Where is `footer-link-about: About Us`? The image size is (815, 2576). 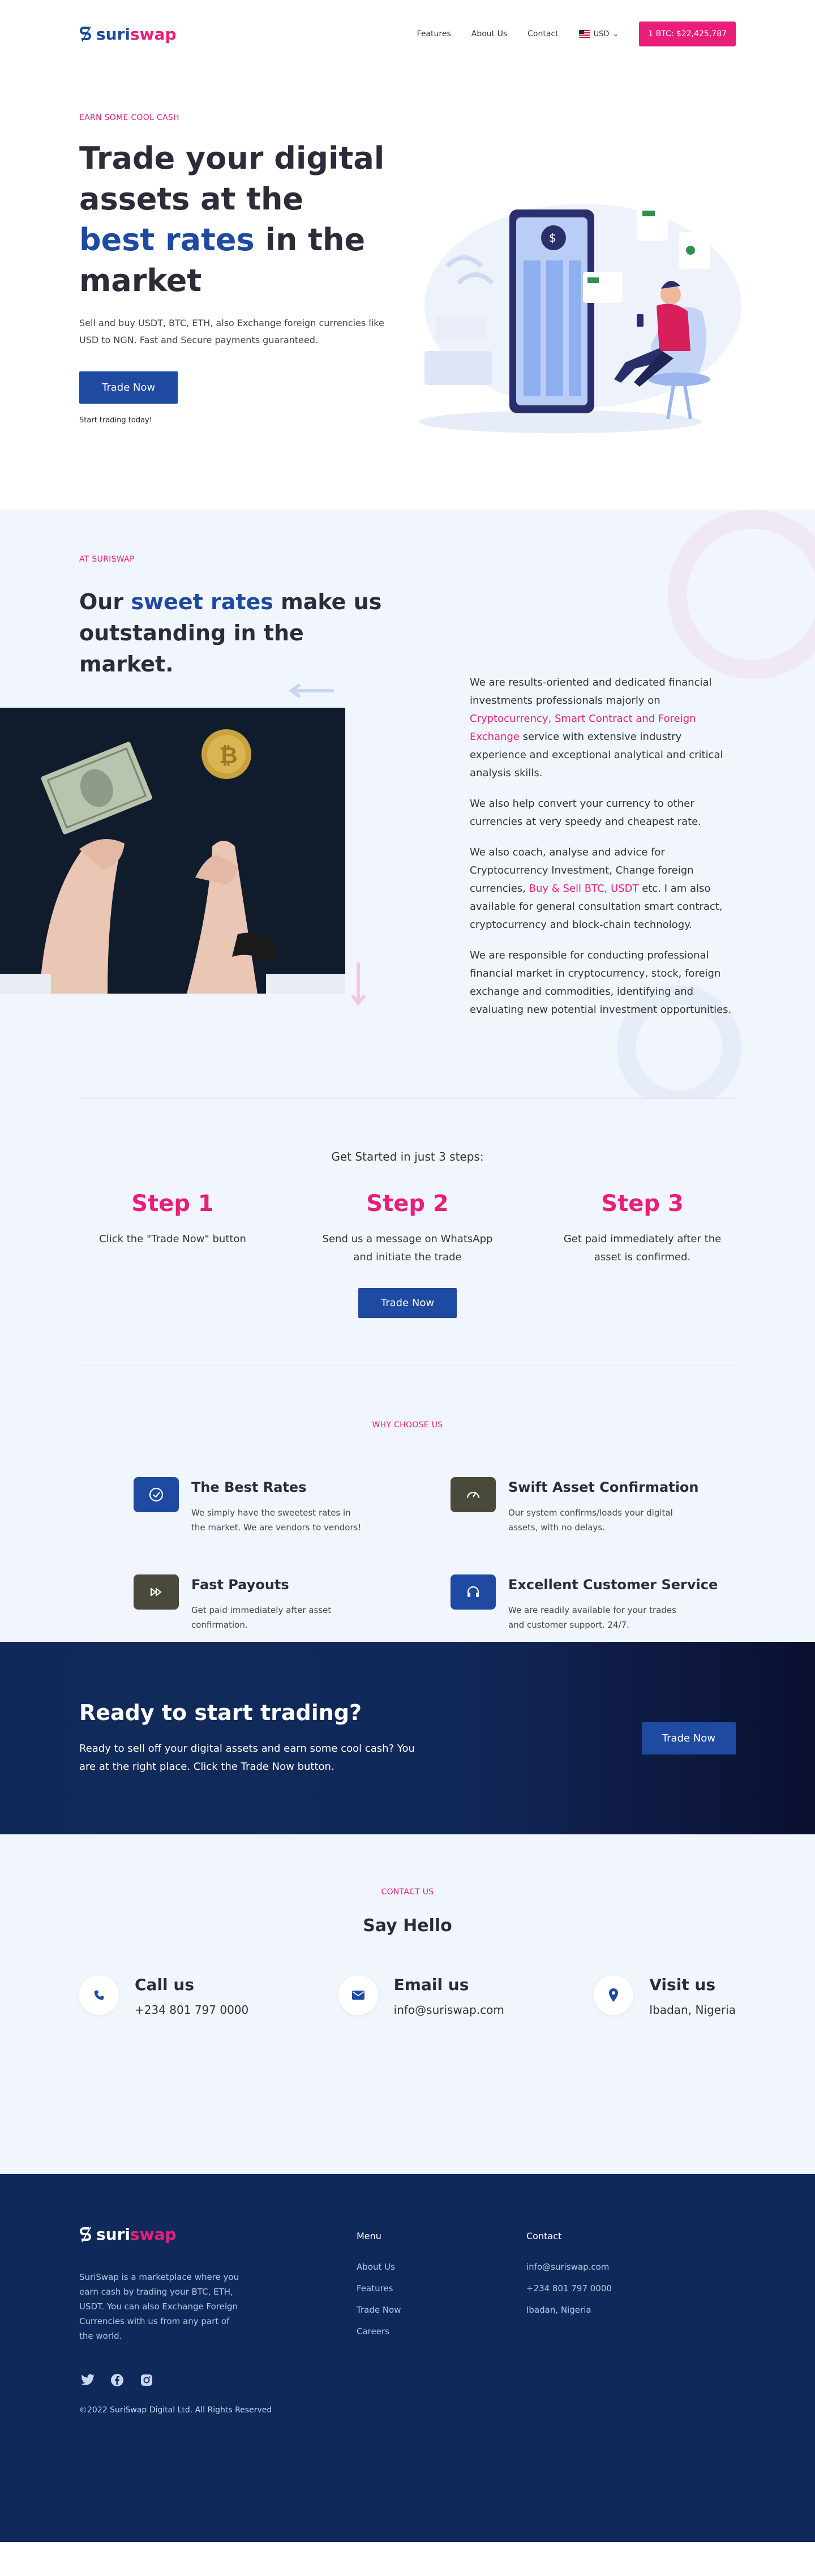 footer-link-about: About Us is located at coordinates (441, 2267).